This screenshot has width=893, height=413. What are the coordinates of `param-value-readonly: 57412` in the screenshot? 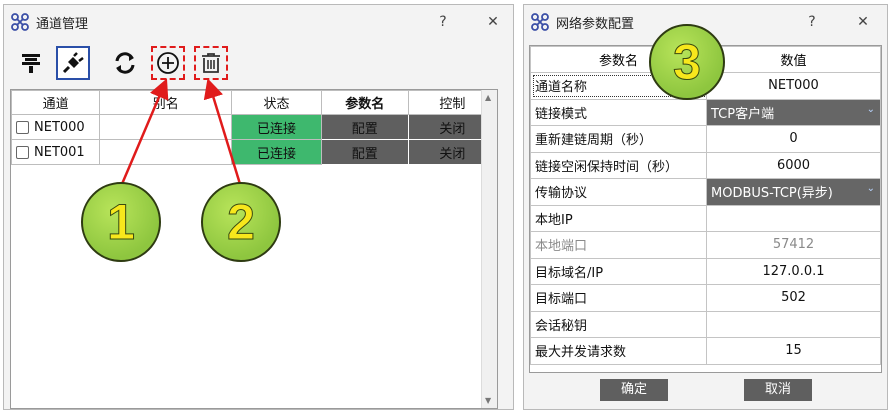 It's located at (793, 245).